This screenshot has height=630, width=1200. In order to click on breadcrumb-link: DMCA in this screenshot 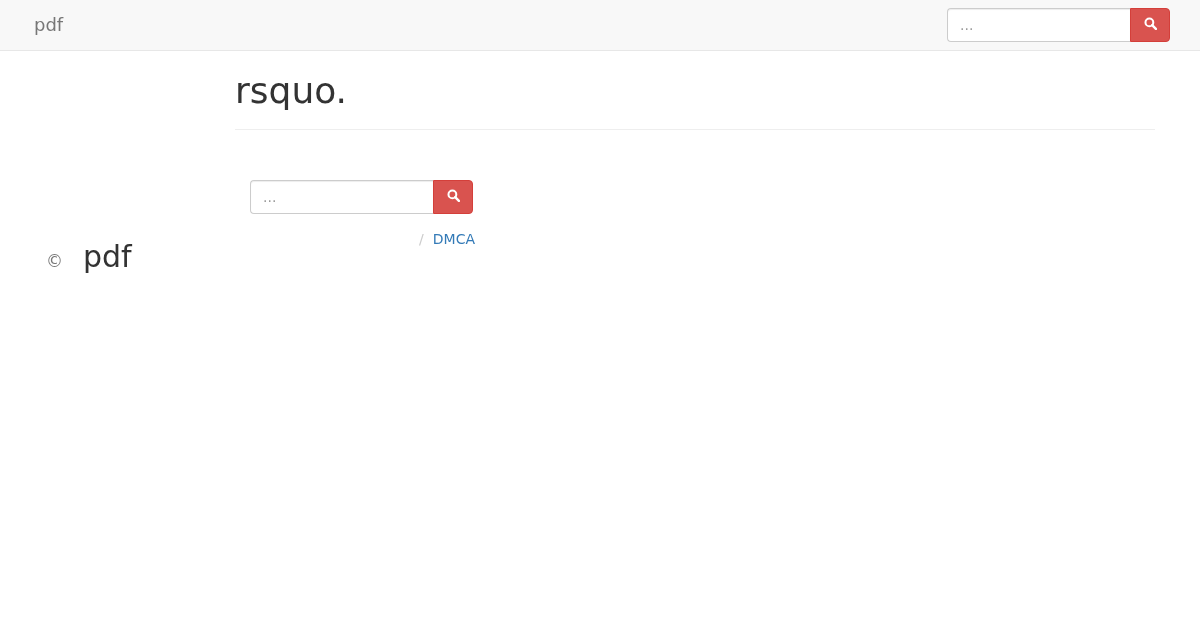, I will do `click(453, 239)`.